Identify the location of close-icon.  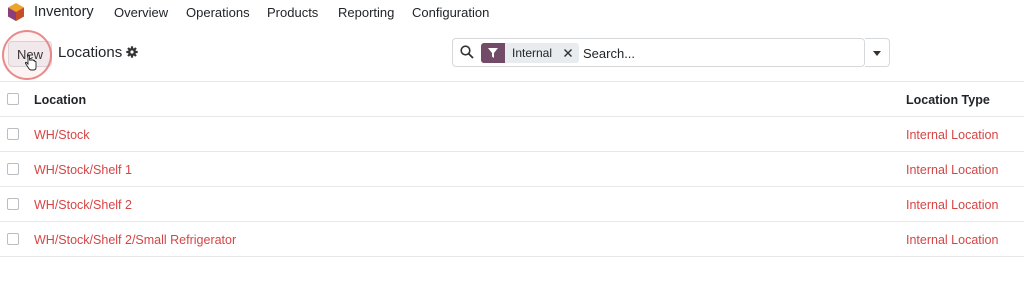
(568, 53).